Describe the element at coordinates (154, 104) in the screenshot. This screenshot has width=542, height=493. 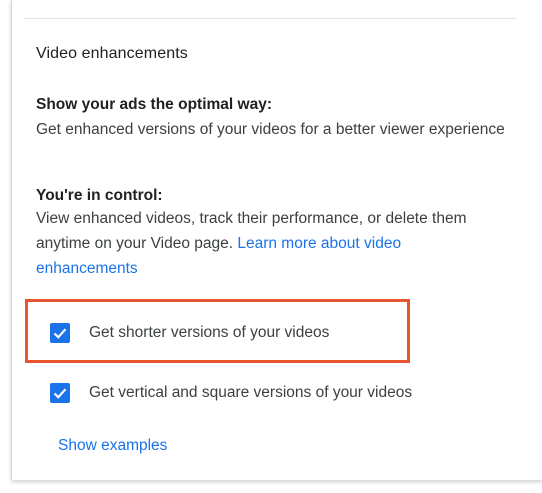
I see `optimal-heading: Show your ads the optimal way:` at that location.